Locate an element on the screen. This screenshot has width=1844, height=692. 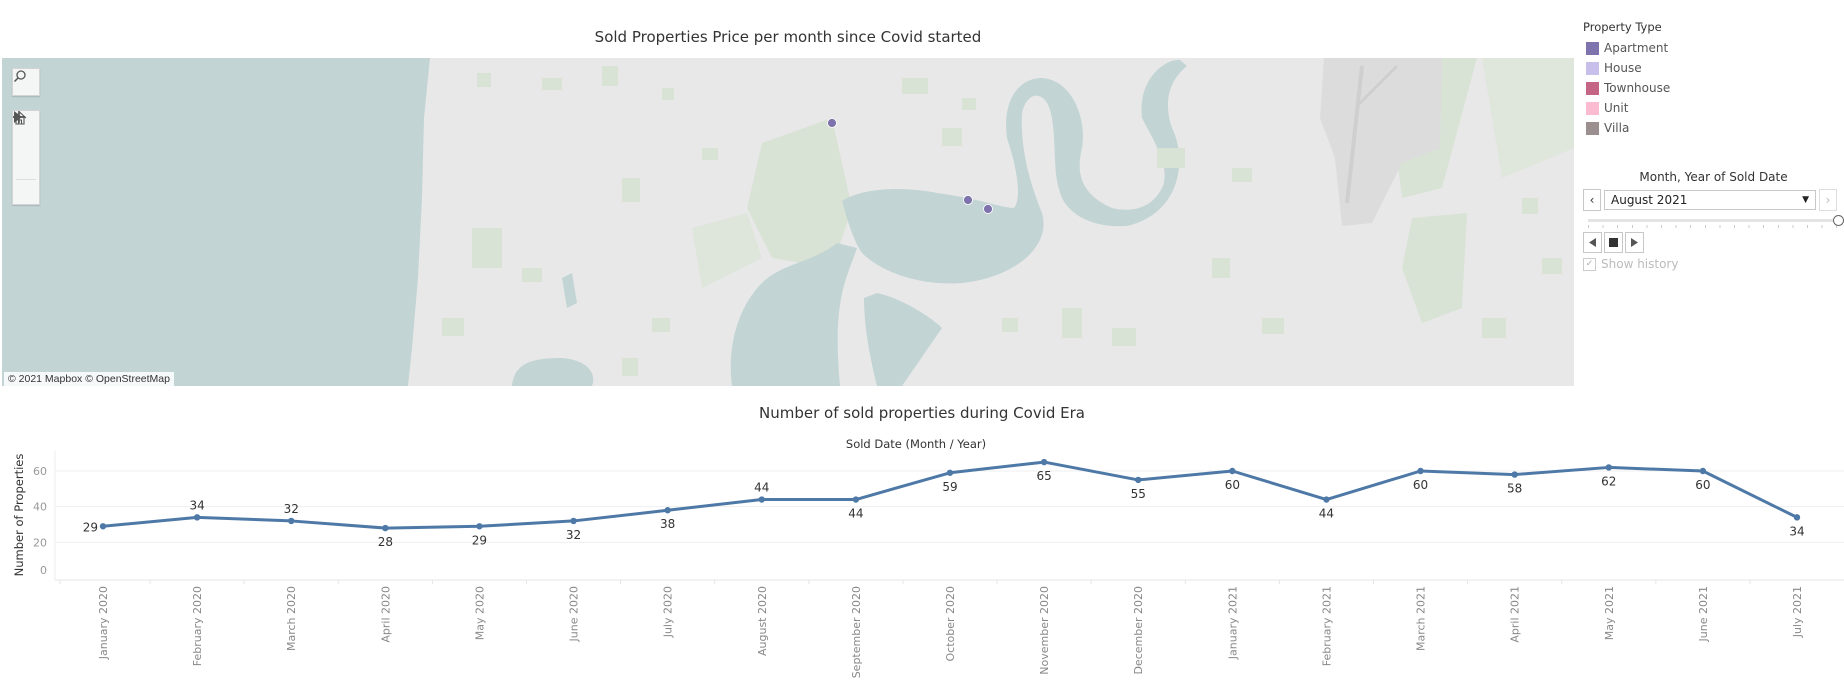
x-tick-label: January 2021 is located at coordinates (1232, 623).